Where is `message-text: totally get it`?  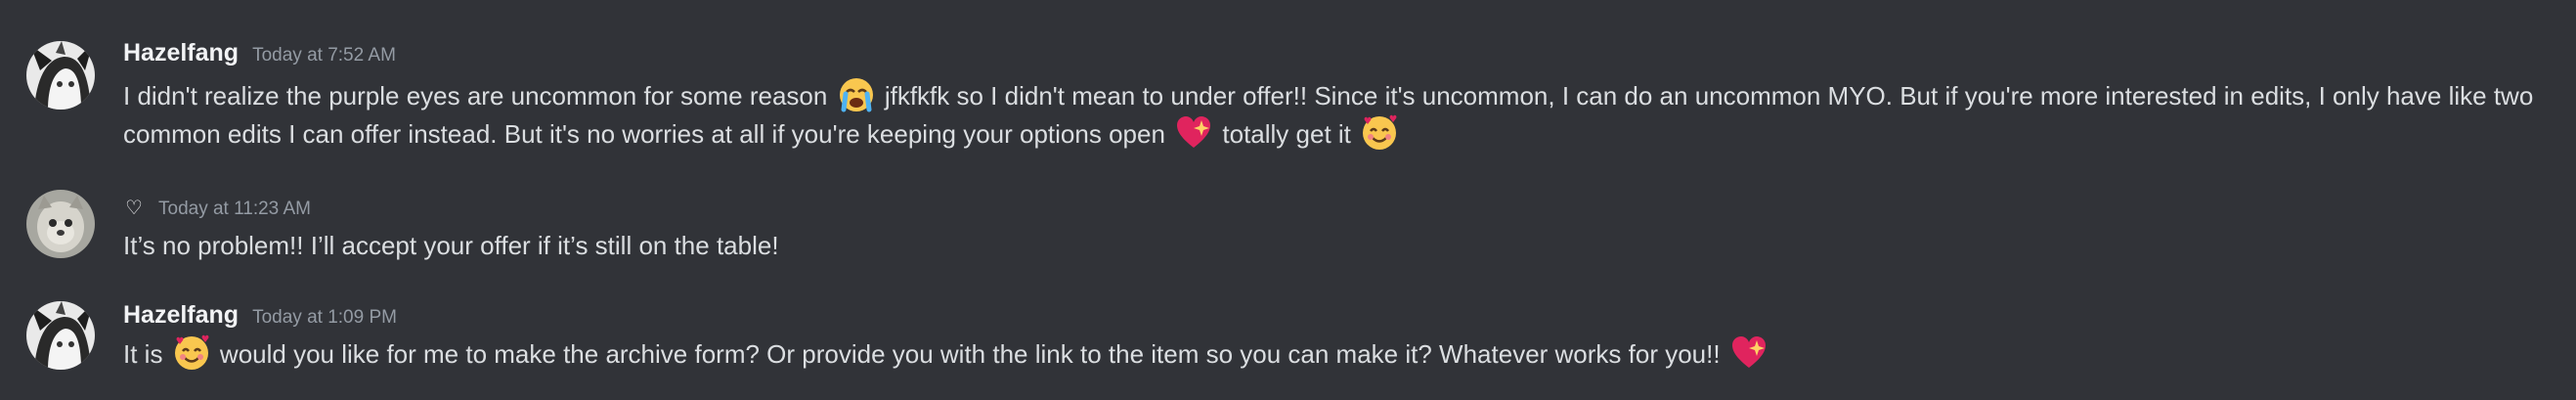 message-text: totally get it is located at coordinates (1286, 134).